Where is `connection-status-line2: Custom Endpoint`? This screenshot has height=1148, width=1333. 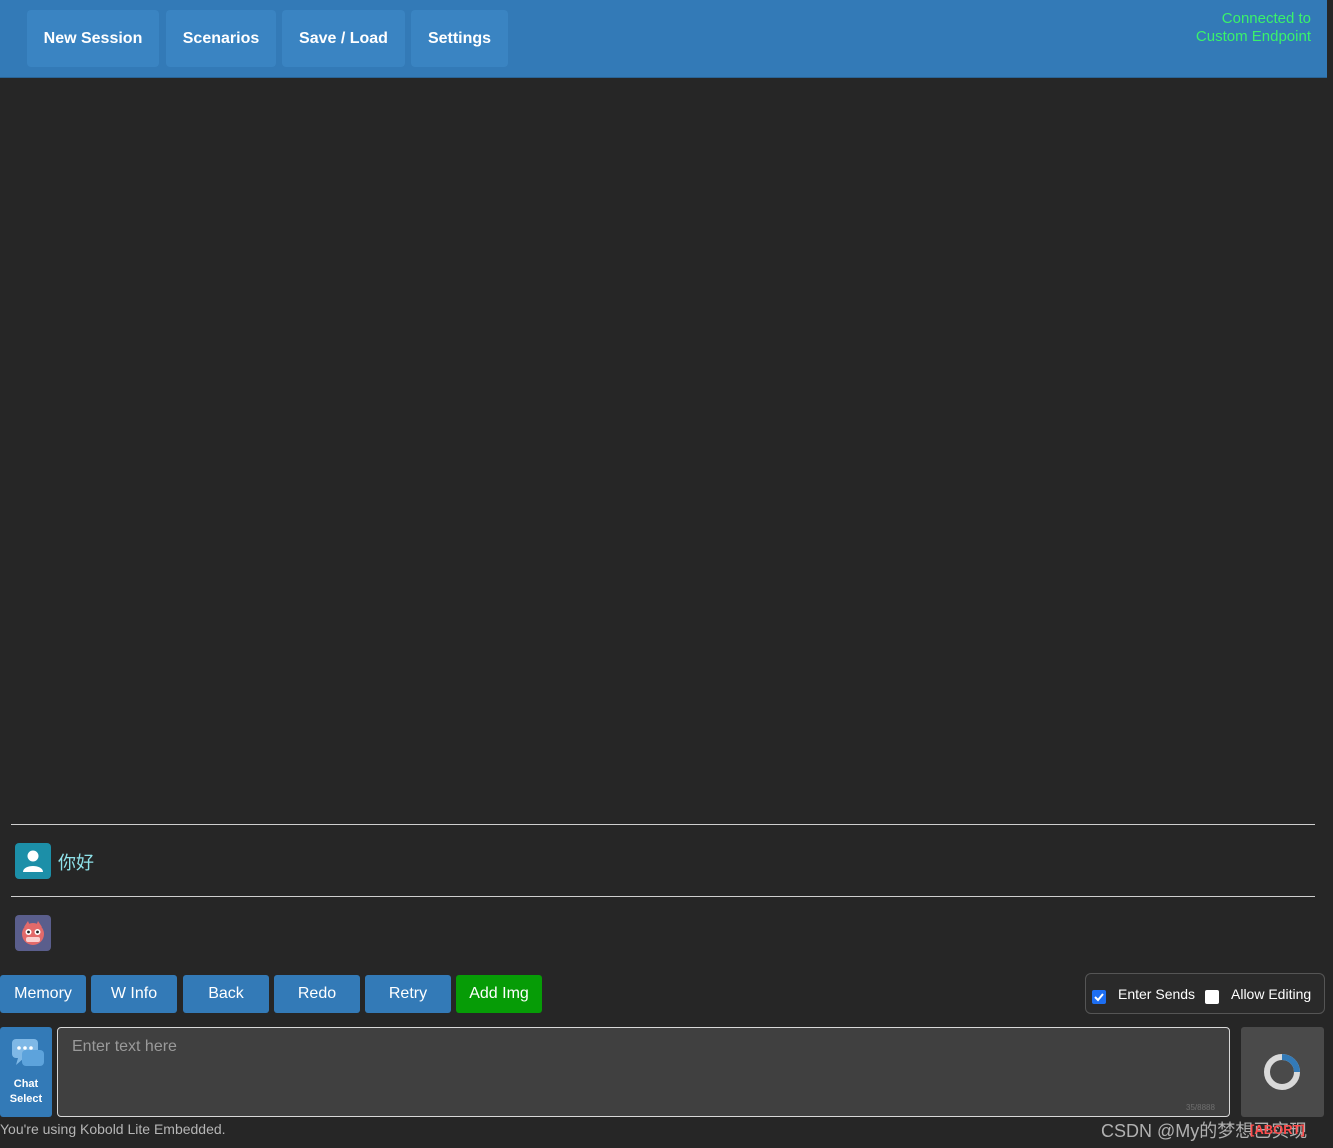
connection-status-line2: Custom Endpoint is located at coordinates (1253, 36).